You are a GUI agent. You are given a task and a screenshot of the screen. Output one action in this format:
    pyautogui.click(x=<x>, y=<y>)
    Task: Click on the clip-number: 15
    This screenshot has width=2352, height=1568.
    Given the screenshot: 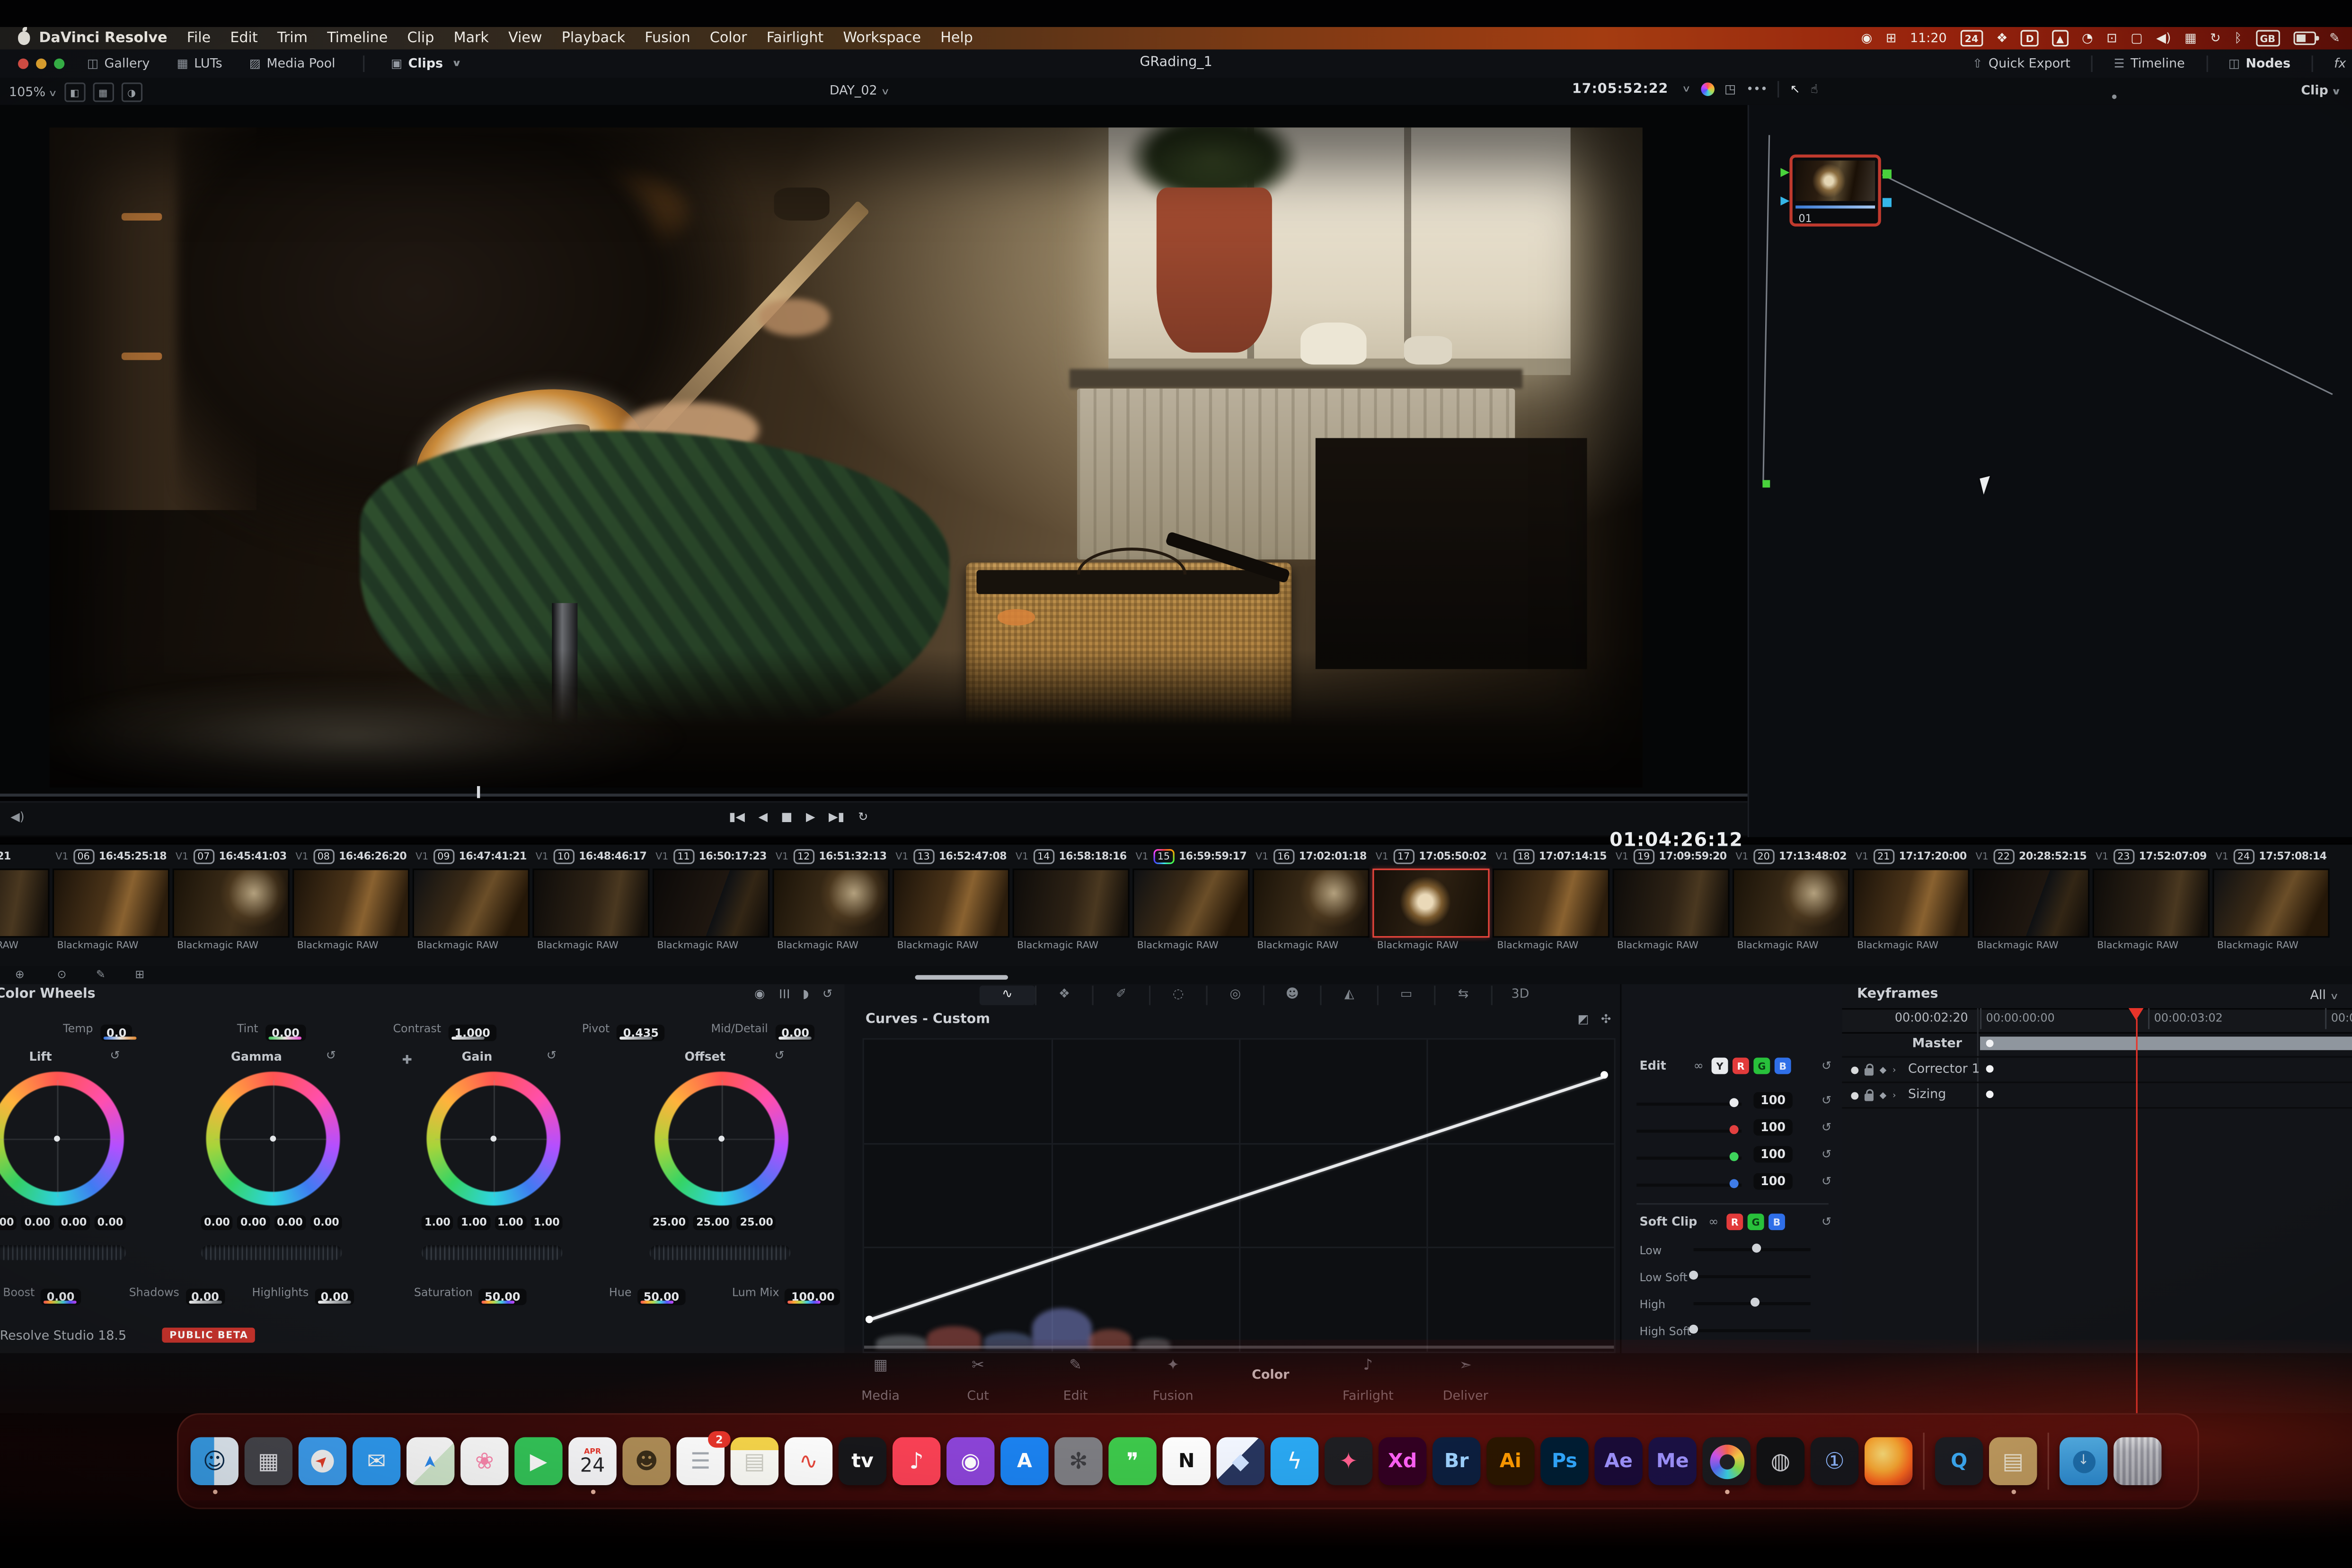 What is the action you would take?
    pyautogui.click(x=1163, y=855)
    